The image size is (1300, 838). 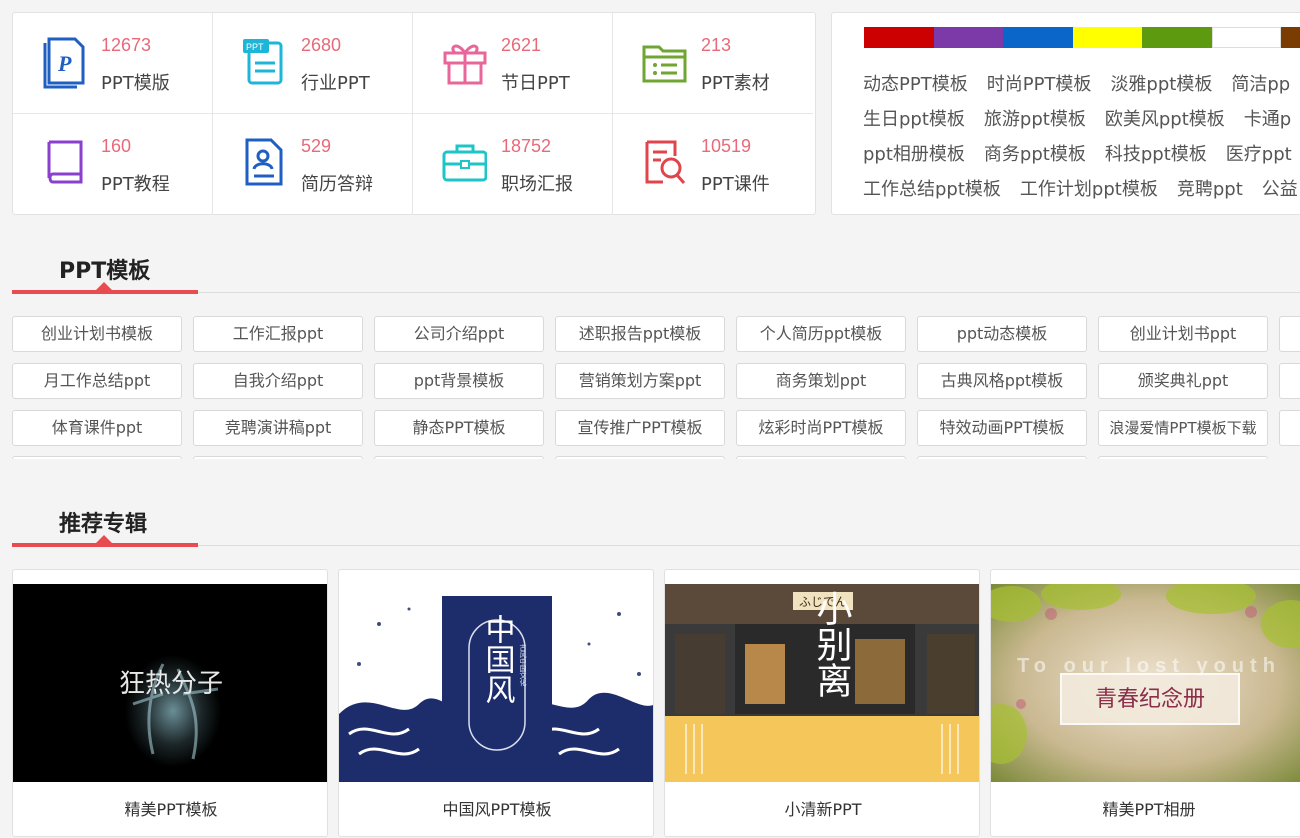 I want to click on category-count: 2621, so click(x=521, y=45).